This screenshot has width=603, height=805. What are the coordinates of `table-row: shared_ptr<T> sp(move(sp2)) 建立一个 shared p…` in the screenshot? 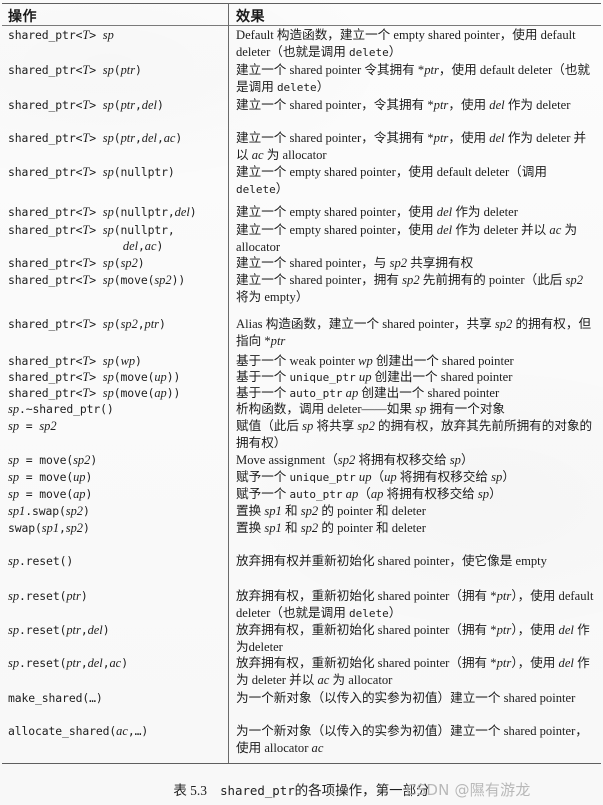 It's located at (301, 293).